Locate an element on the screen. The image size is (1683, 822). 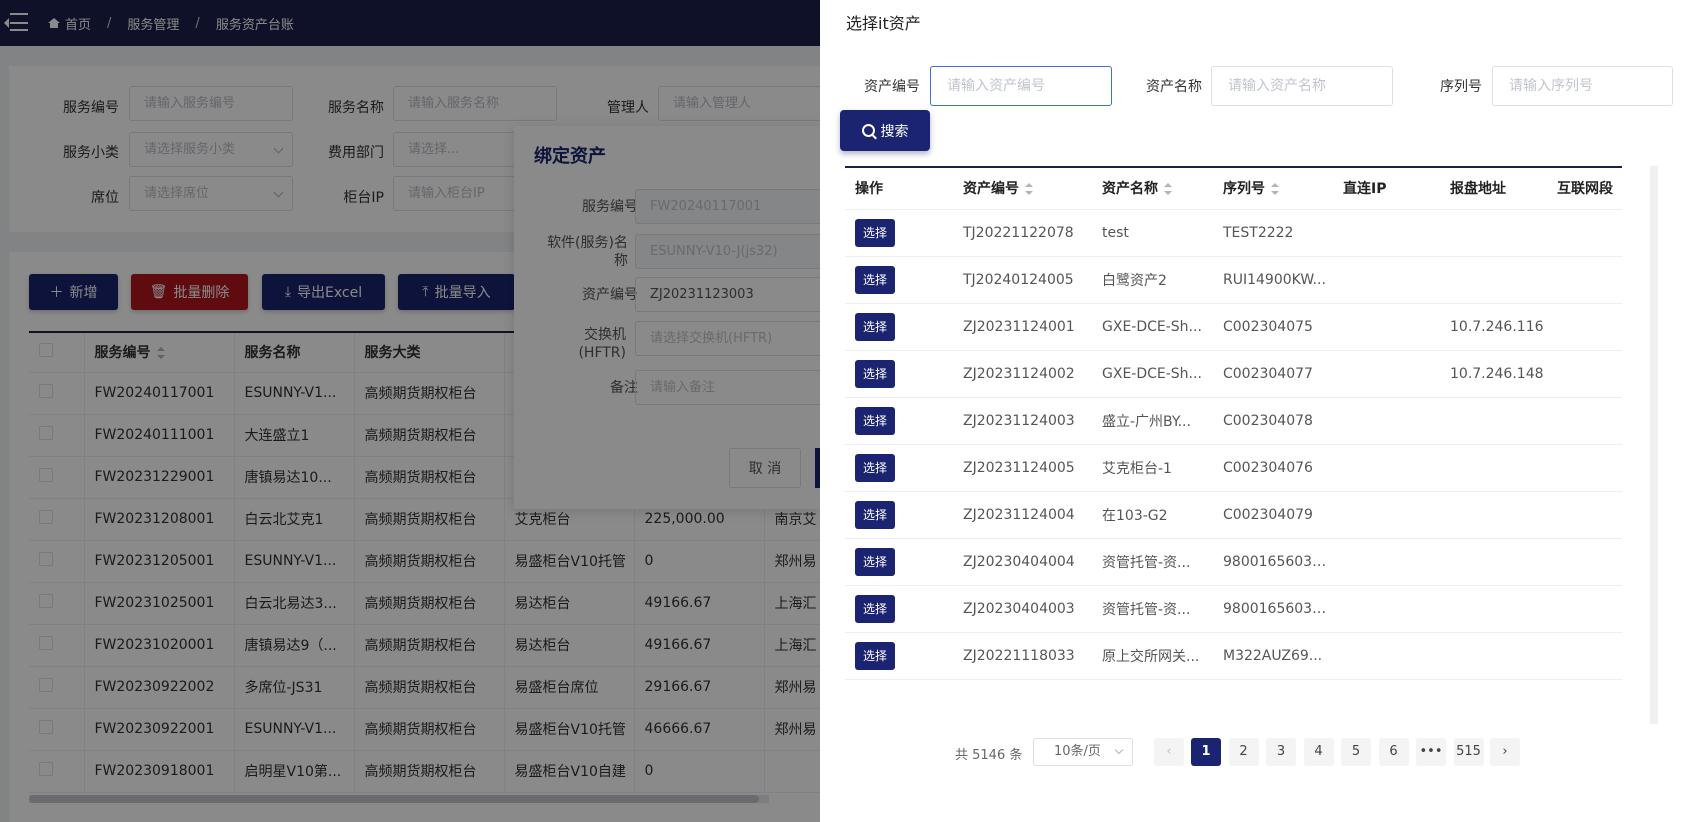
col-serial: 序列号 is located at coordinates (1273, 188).